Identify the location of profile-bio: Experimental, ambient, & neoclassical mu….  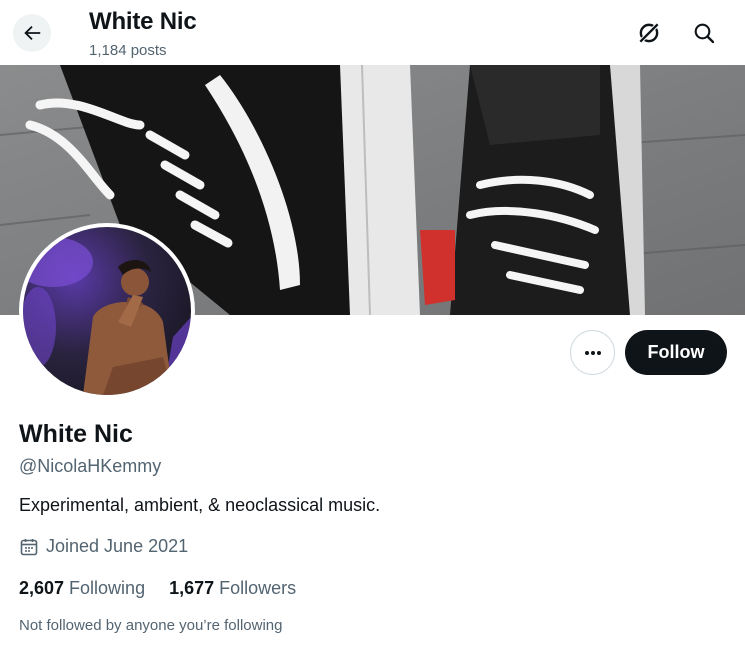
(200, 505).